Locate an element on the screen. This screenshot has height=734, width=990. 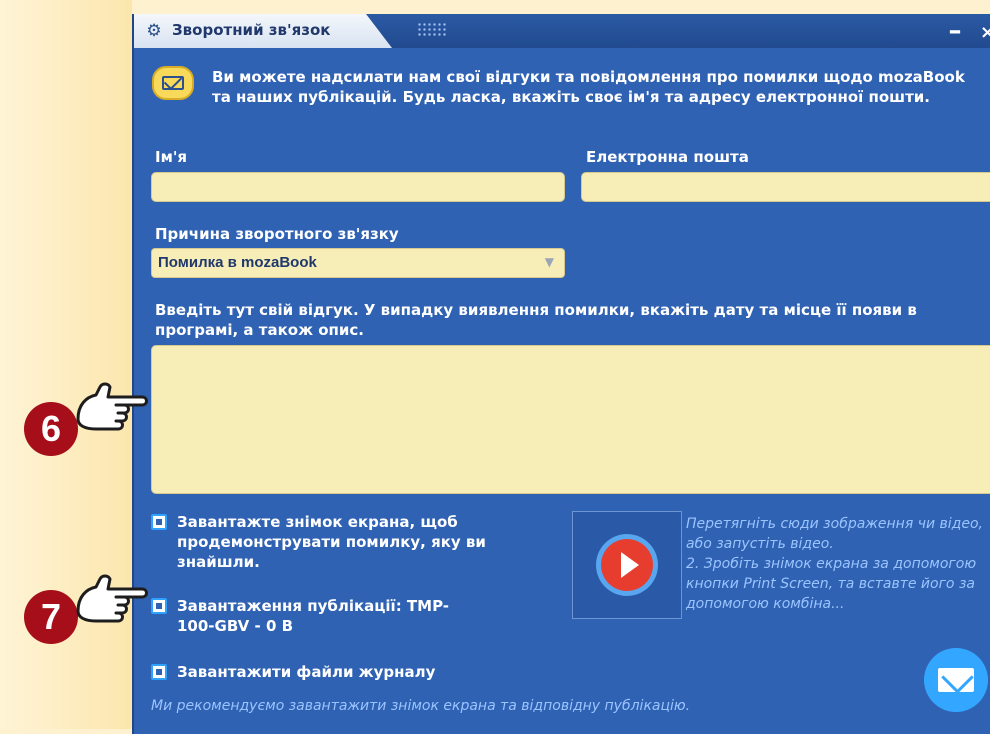
gear-icon: ⚙ is located at coordinates (154, 31).